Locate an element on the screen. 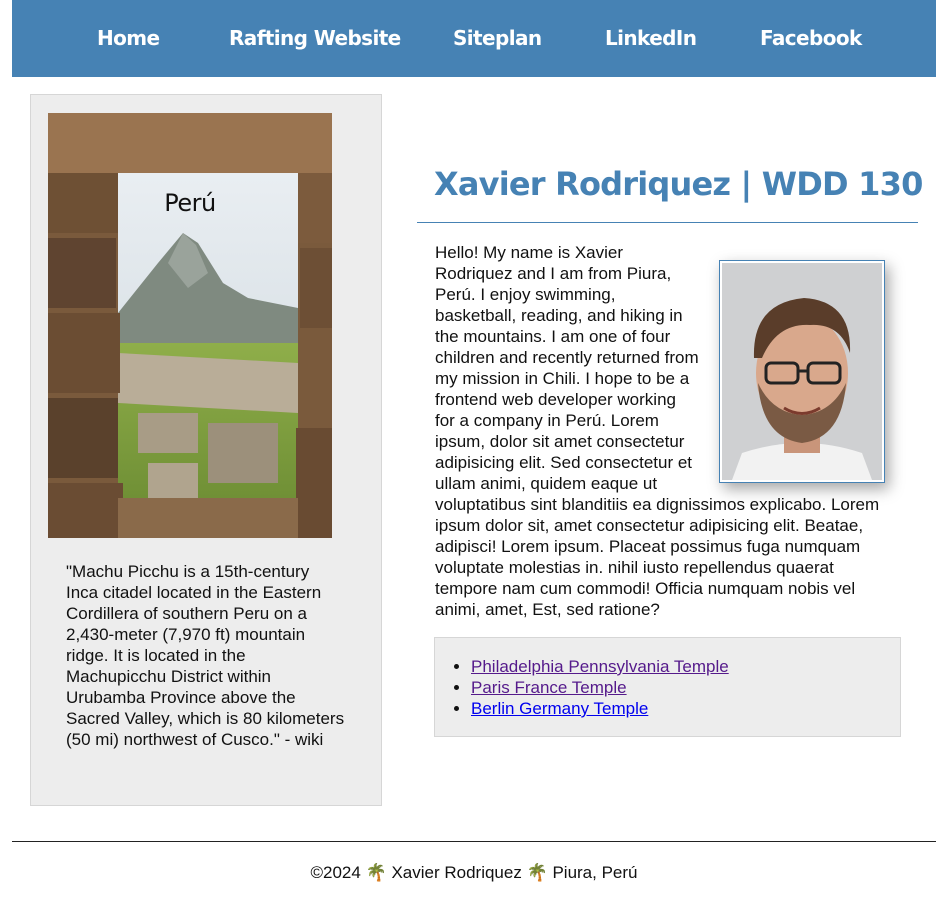  machu-picchu-illustration is located at coordinates (190, 325).